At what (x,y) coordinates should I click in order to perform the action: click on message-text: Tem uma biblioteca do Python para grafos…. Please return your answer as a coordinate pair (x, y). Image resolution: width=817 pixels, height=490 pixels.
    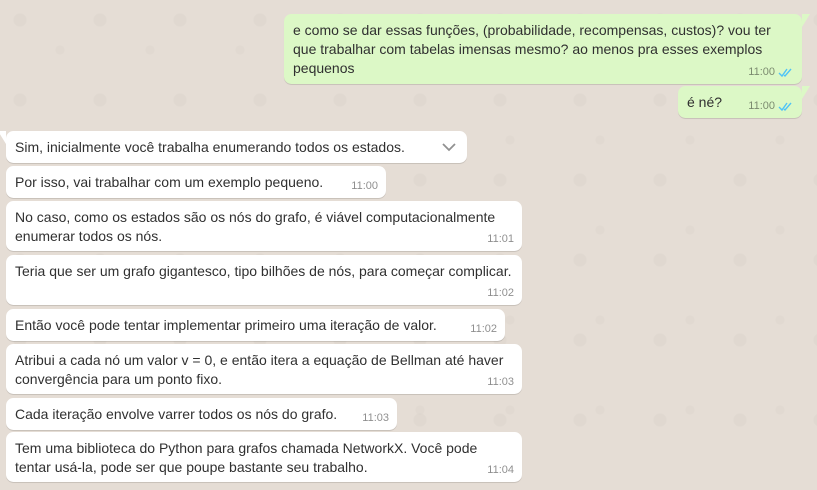
    Looking at the image, I should click on (246, 457).